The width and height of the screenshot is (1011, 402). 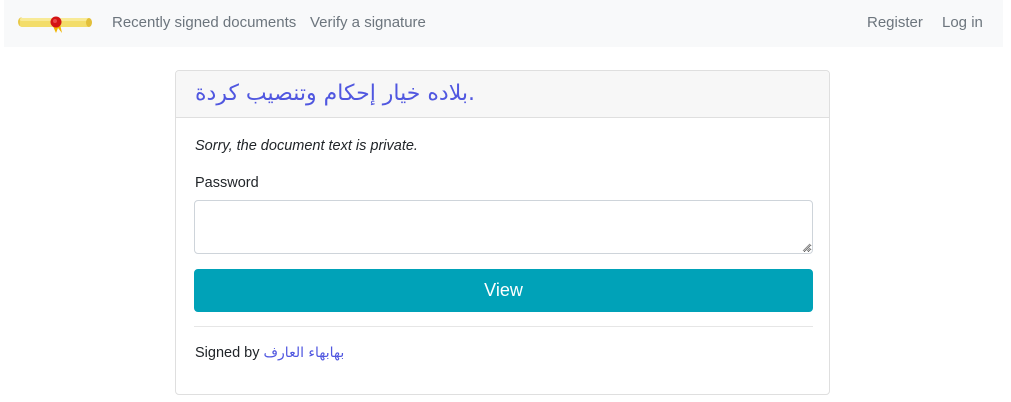 I want to click on private-notice: Sorry, the document text is private., so click(x=306, y=146).